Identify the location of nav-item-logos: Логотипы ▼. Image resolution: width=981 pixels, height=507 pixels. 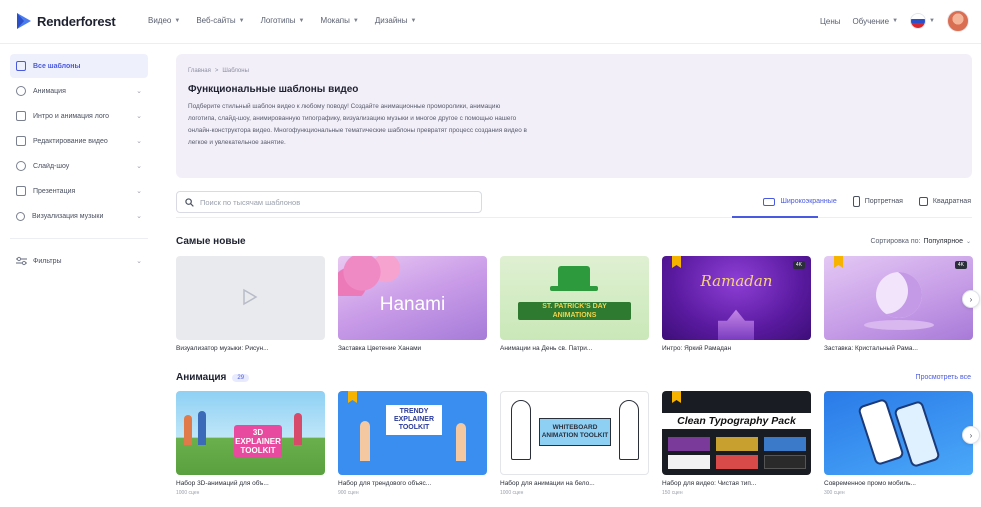
(283, 20).